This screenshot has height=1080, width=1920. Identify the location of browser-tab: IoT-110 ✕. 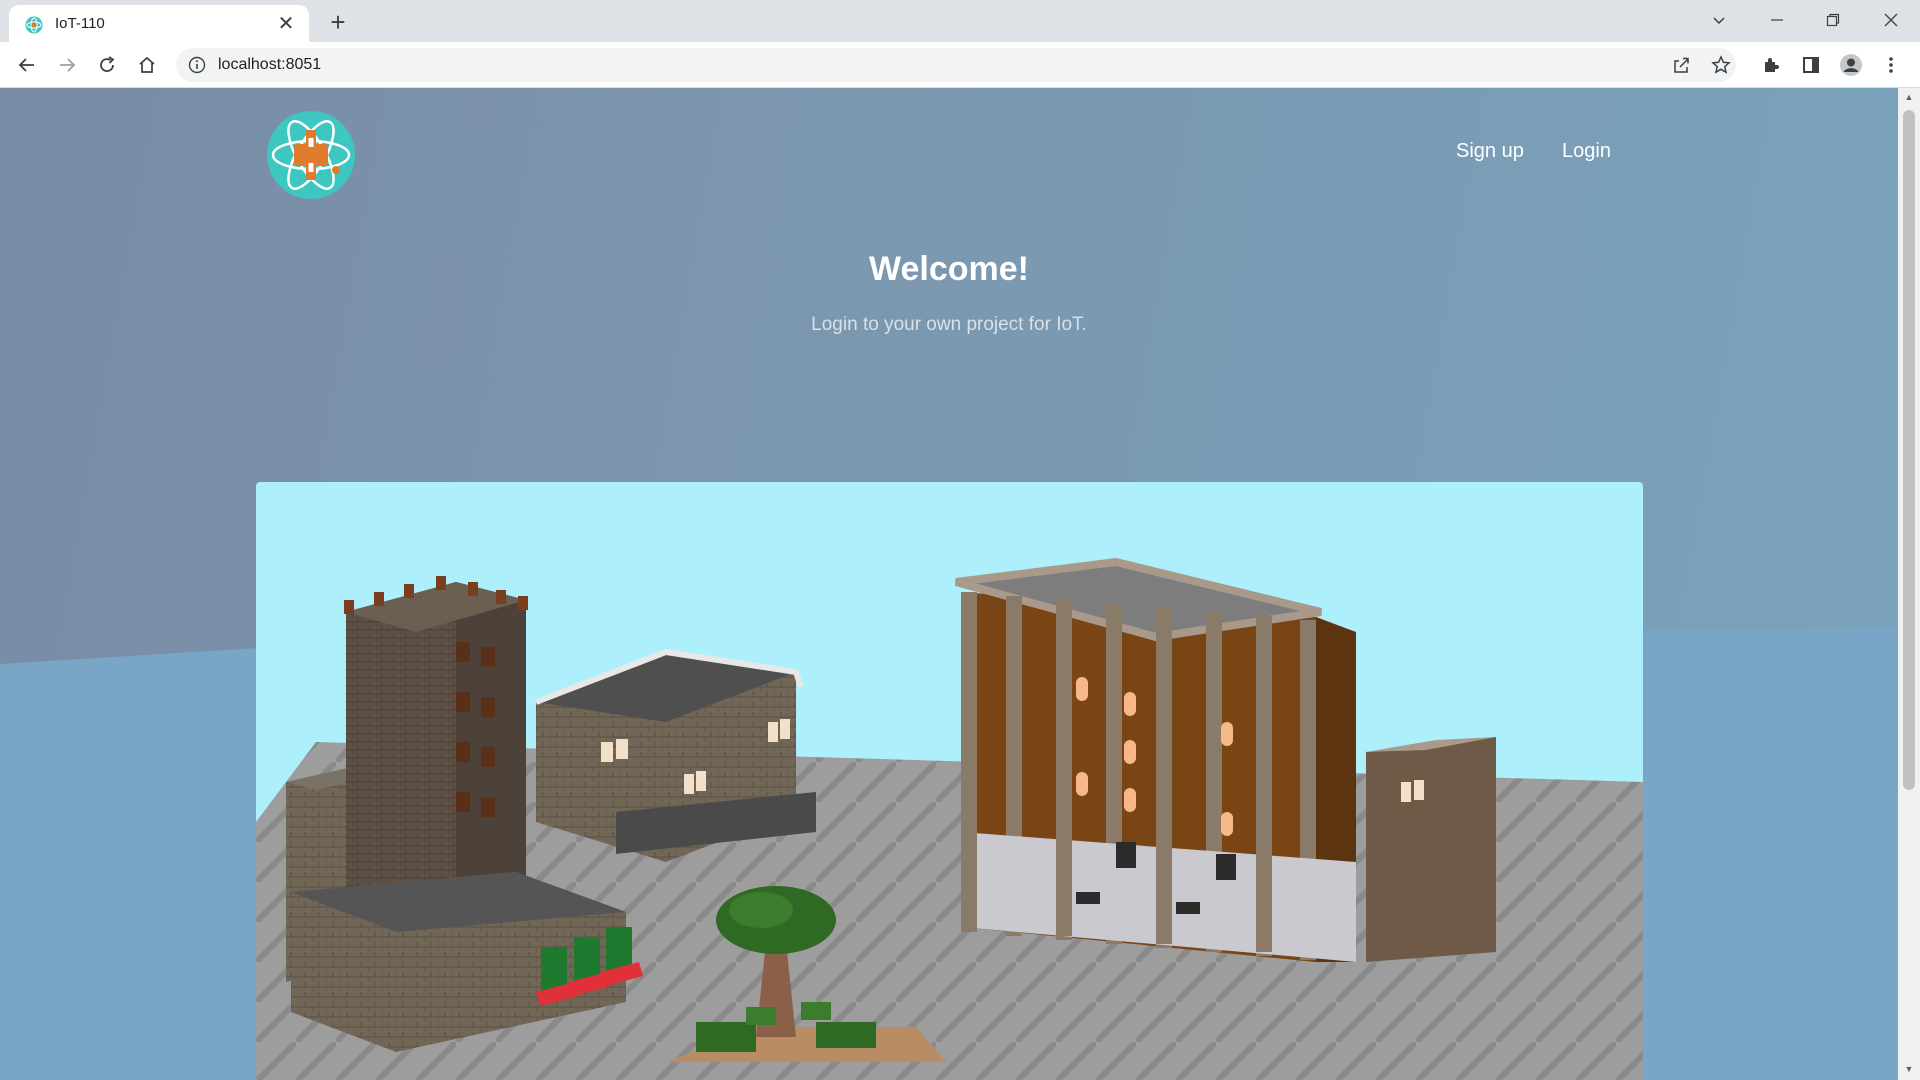
(159, 23).